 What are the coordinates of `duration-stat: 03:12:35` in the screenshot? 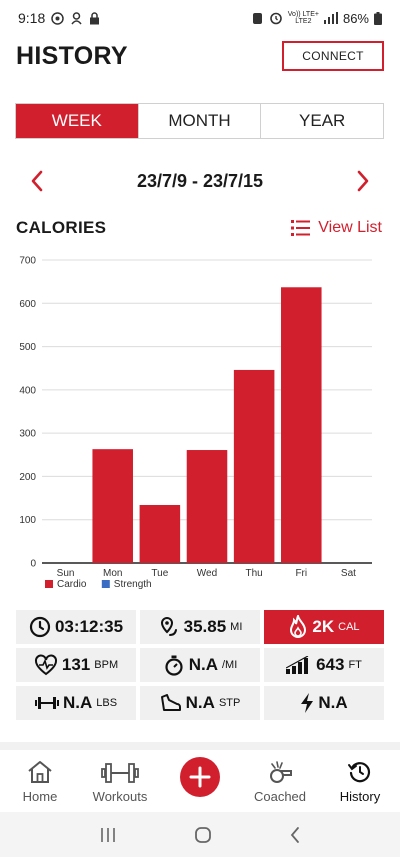 It's located at (76, 627).